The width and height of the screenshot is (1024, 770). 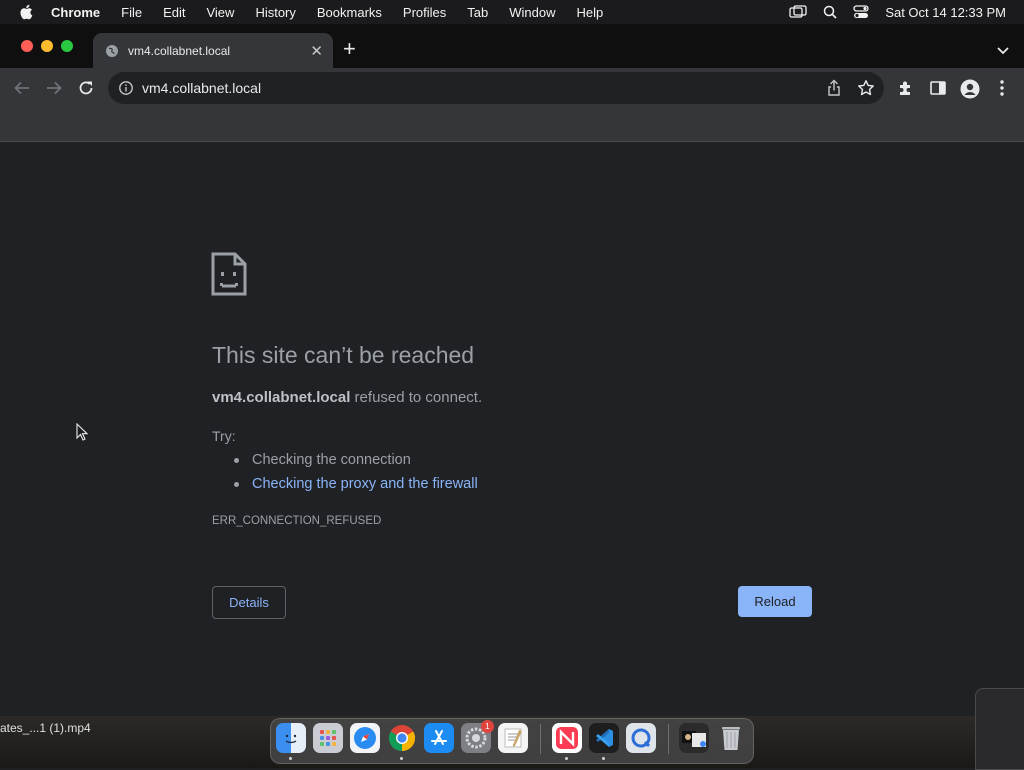 I want to click on trash-icon, so click(x=731, y=738).